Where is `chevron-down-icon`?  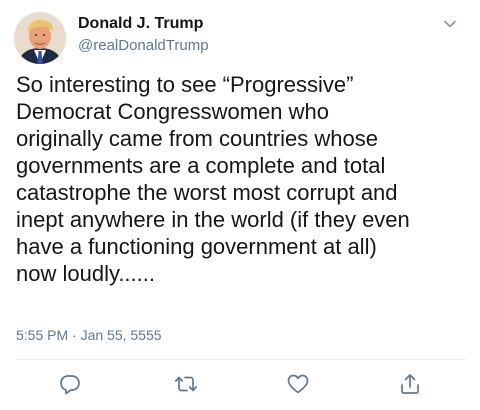 chevron-down-icon is located at coordinates (450, 24).